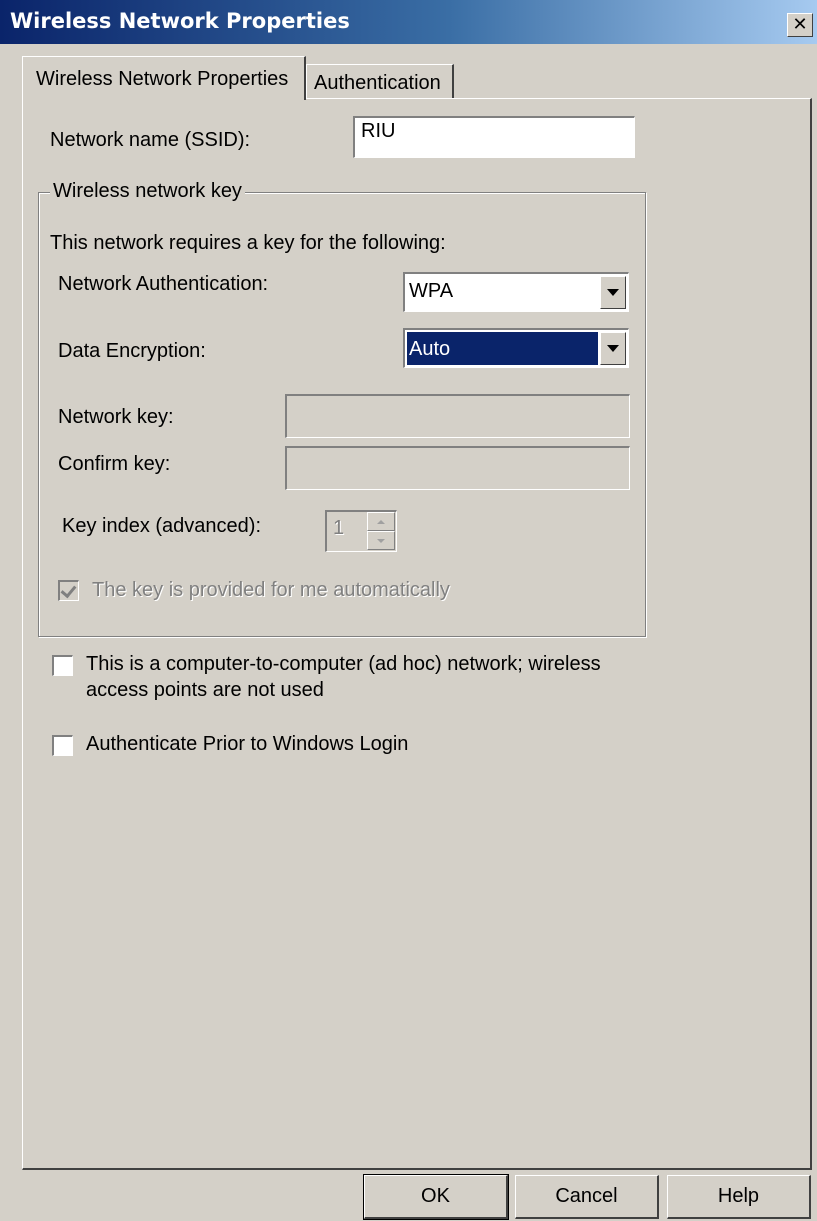 The width and height of the screenshot is (817, 1221). I want to click on confirm-key-input, so click(457, 468).